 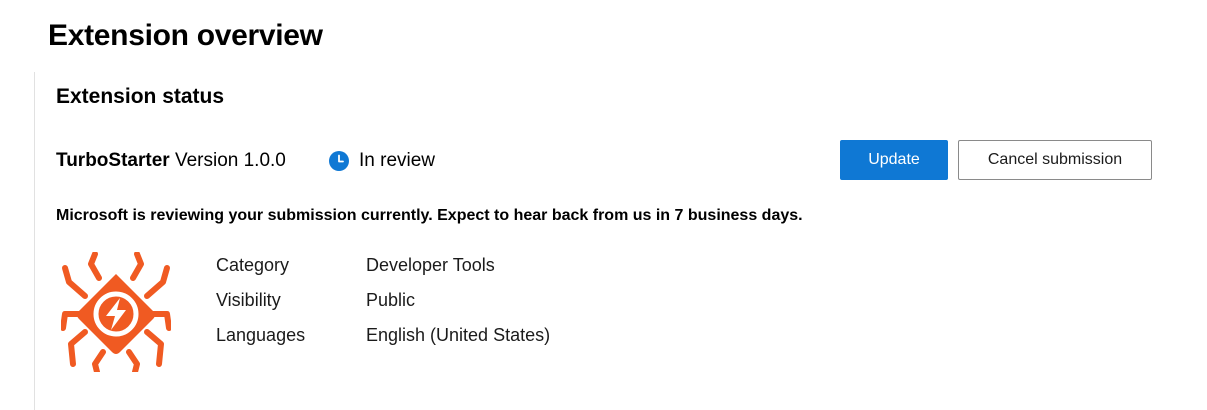 I want to click on clock-icon, so click(x=339, y=161).